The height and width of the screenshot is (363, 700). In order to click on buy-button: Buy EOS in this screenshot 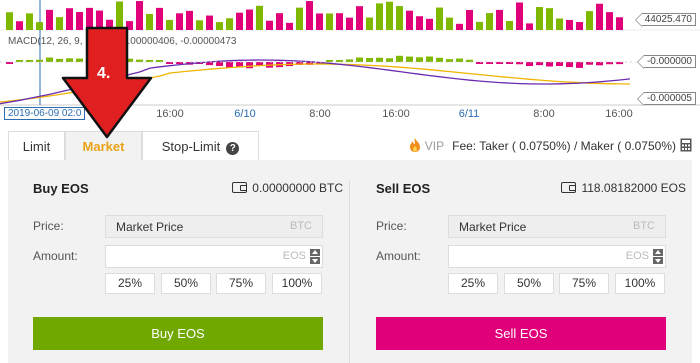, I will do `click(178, 333)`.